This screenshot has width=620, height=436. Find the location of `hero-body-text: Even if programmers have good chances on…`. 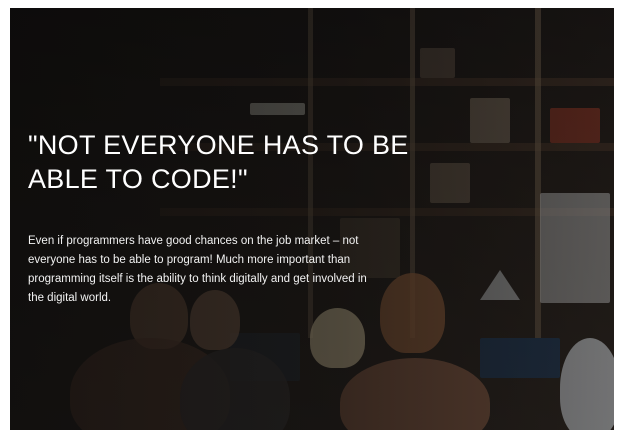

hero-body-text: Even if programmers have good chances on… is located at coordinates (197, 269).